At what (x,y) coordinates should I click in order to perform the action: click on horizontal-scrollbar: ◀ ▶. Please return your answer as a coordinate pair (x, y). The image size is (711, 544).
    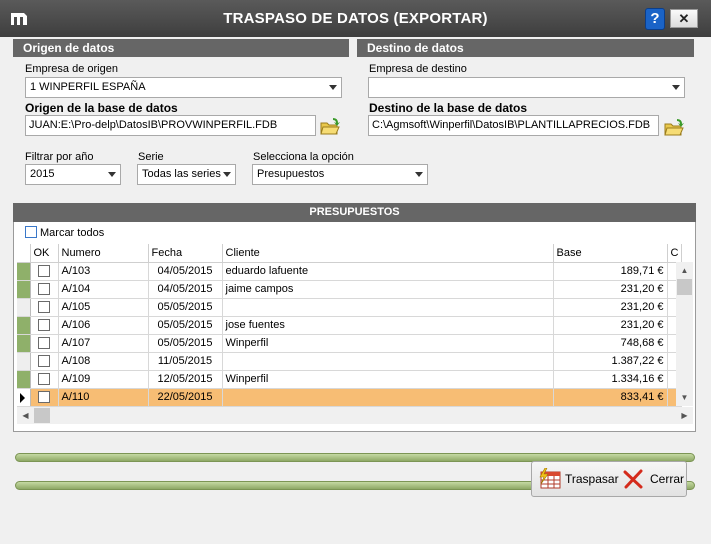
    Looking at the image, I should click on (355, 415).